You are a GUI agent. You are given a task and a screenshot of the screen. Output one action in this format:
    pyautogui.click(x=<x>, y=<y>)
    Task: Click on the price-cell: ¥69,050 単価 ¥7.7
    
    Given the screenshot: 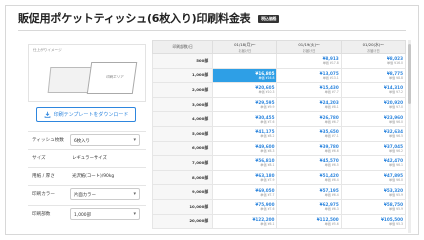 What is the action you would take?
    pyautogui.click(x=245, y=192)
    